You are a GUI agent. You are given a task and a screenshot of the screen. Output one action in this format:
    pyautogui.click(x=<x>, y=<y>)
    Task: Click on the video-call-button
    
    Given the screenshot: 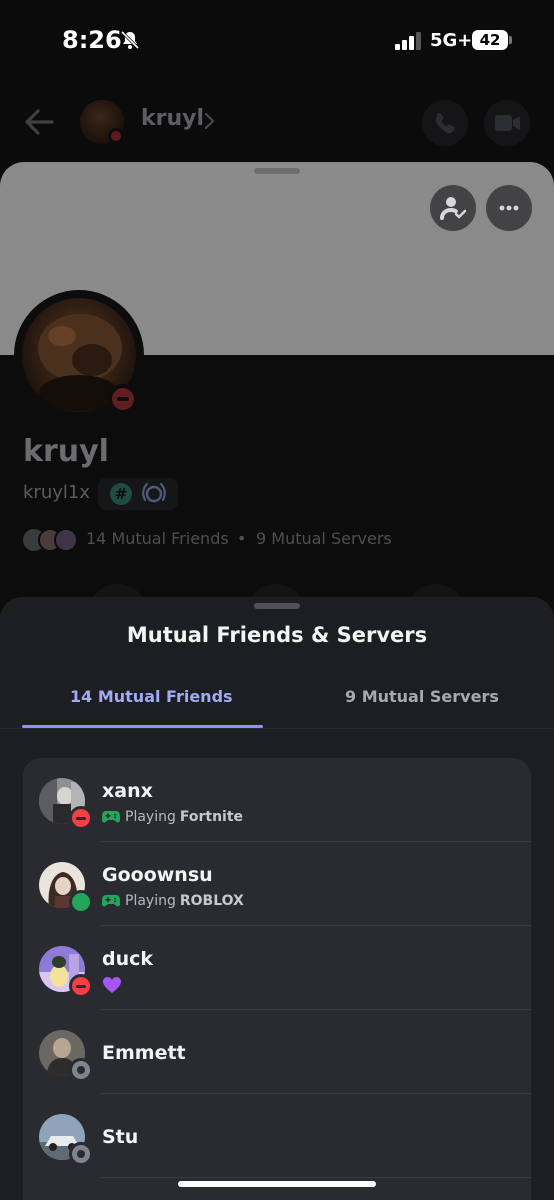 What is the action you would take?
    pyautogui.click(x=507, y=123)
    